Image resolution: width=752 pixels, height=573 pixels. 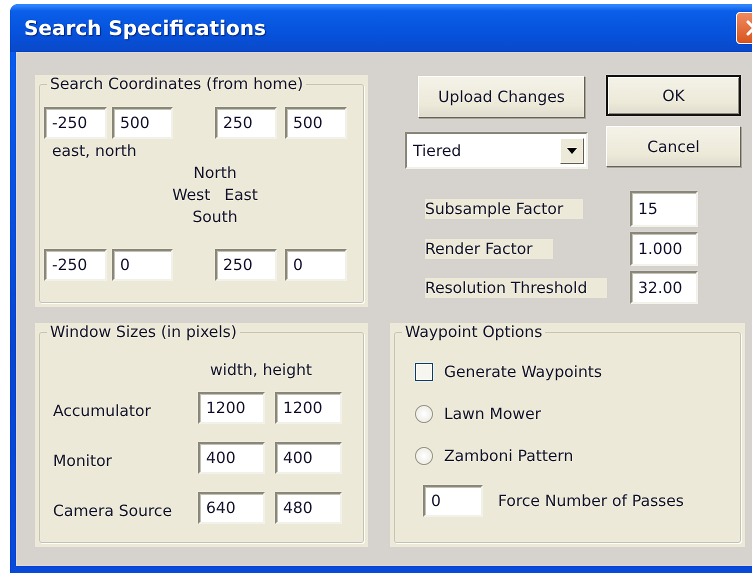 What do you see at coordinates (112, 511) in the screenshot?
I see `size-label: Camera Source` at bounding box center [112, 511].